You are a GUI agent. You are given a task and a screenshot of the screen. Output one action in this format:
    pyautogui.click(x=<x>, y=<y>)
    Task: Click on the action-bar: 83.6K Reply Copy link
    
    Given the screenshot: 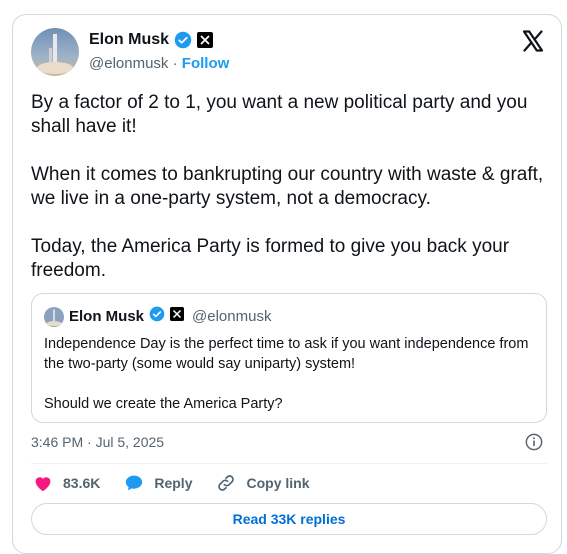 What is the action you would take?
    pyautogui.click(x=183, y=483)
    